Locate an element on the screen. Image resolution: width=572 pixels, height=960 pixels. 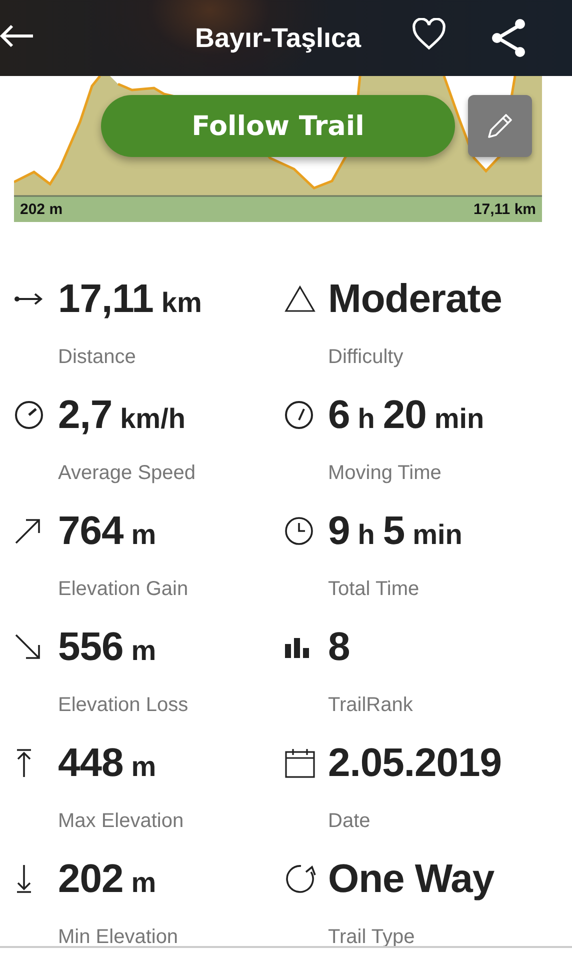
stat-label: Moving Time is located at coordinates (385, 473).